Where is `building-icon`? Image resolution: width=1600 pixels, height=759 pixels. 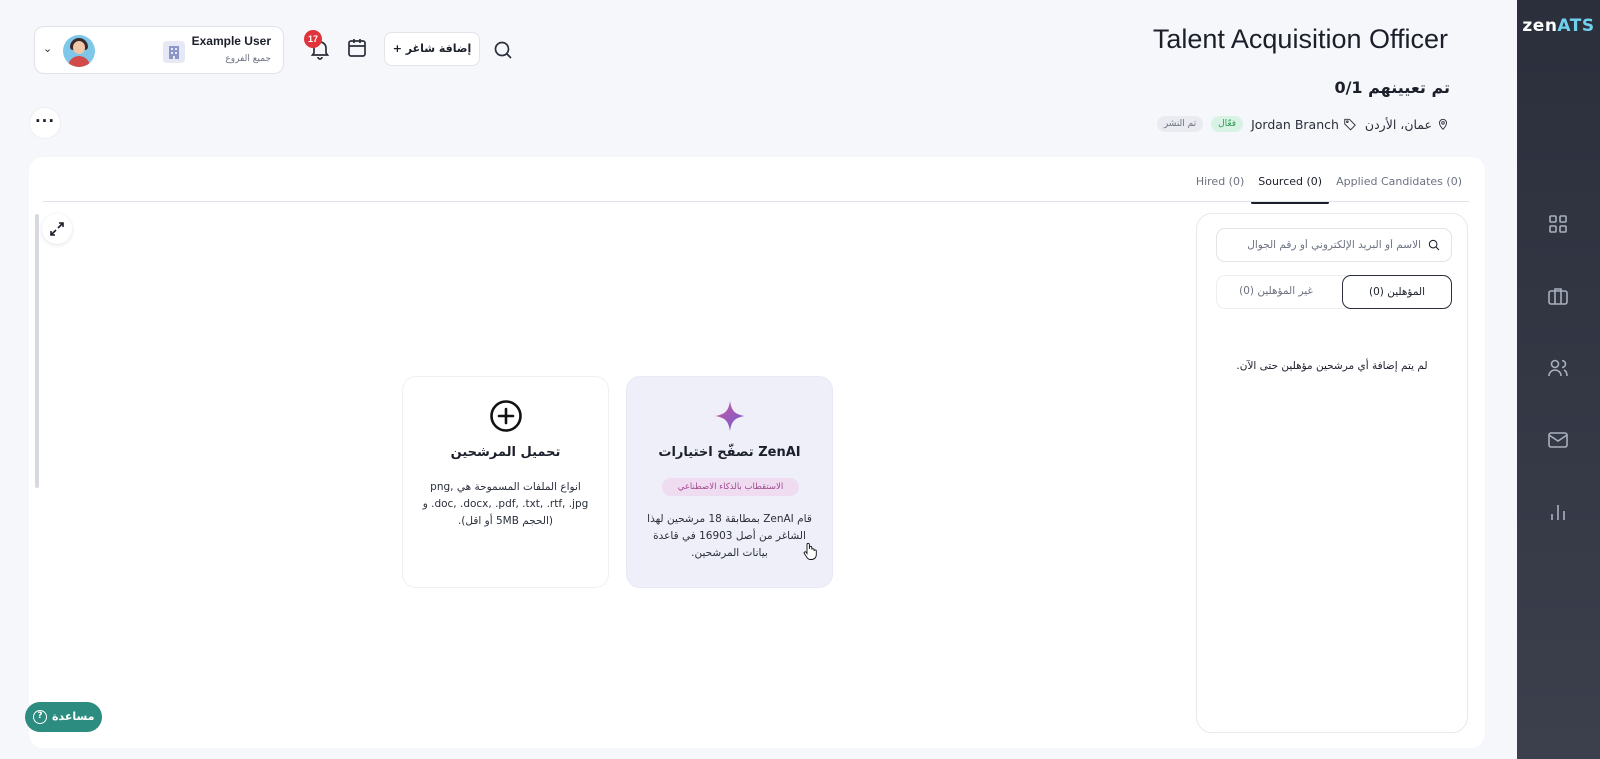
building-icon is located at coordinates (174, 52).